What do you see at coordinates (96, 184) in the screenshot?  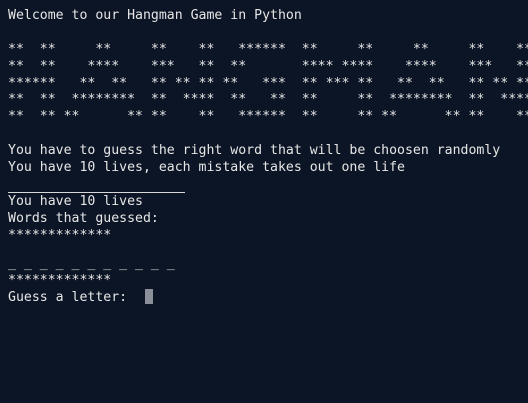 I see `divider-line` at bounding box center [96, 184].